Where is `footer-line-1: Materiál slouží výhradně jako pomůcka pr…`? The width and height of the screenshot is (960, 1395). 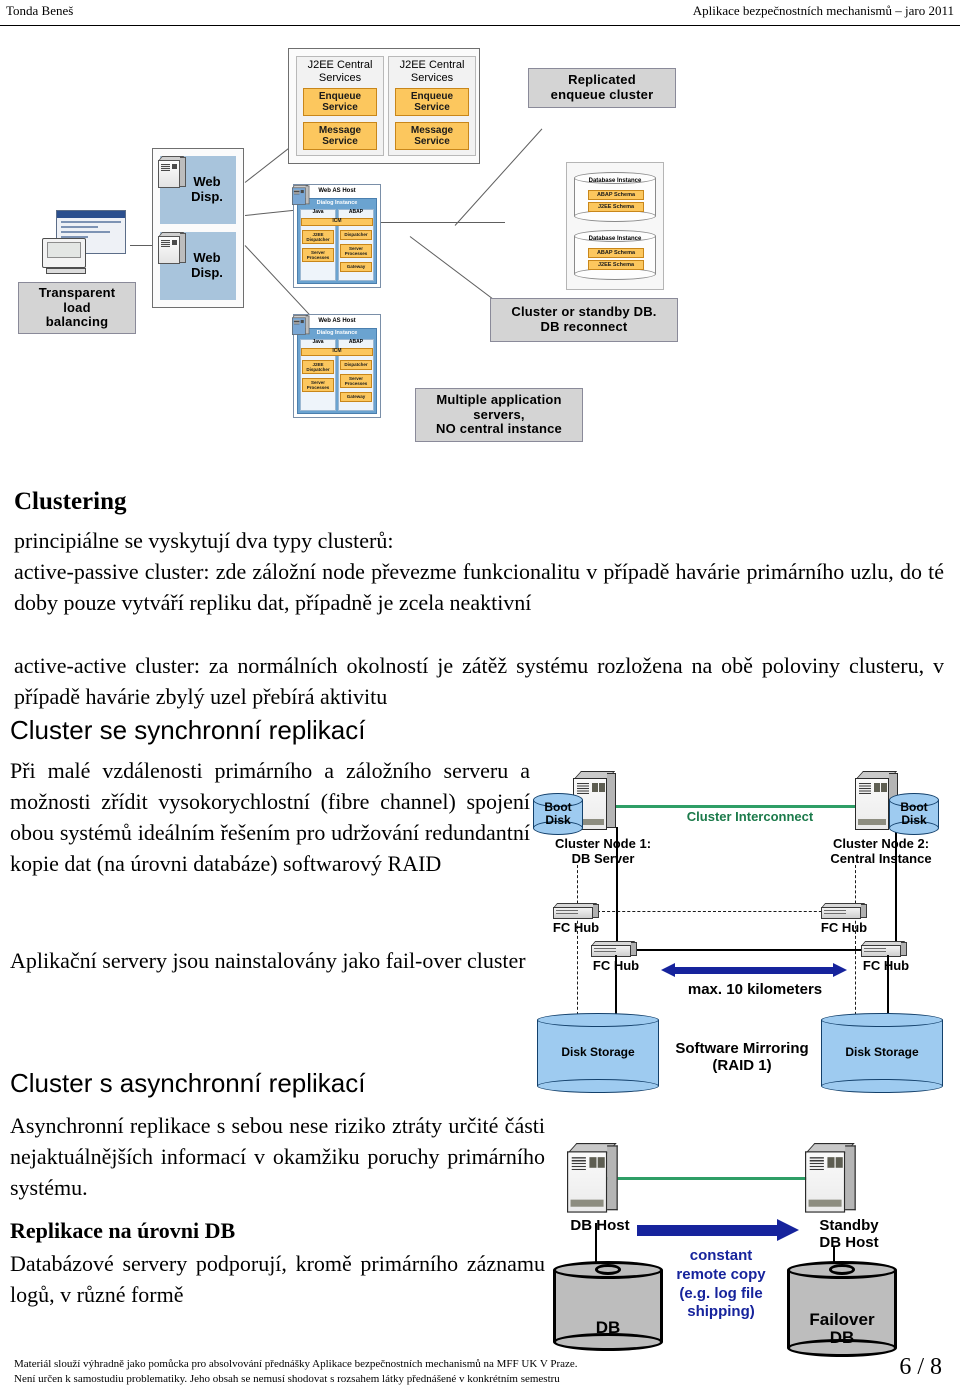
footer-line-1: Materiál slouží výhradně jako pomůcka pr… is located at coordinates (296, 1364).